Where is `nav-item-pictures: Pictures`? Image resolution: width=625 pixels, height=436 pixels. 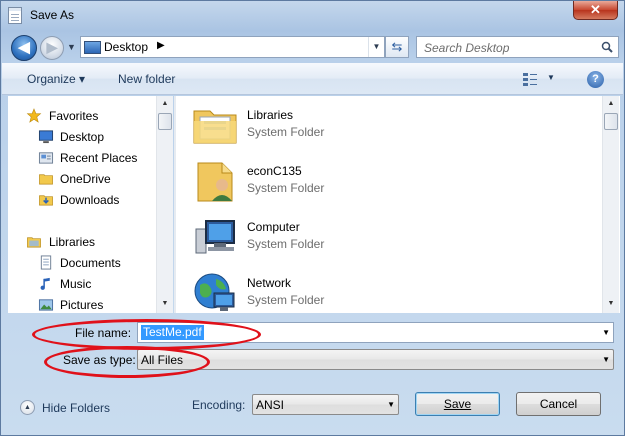 nav-item-pictures: Pictures is located at coordinates (82, 304).